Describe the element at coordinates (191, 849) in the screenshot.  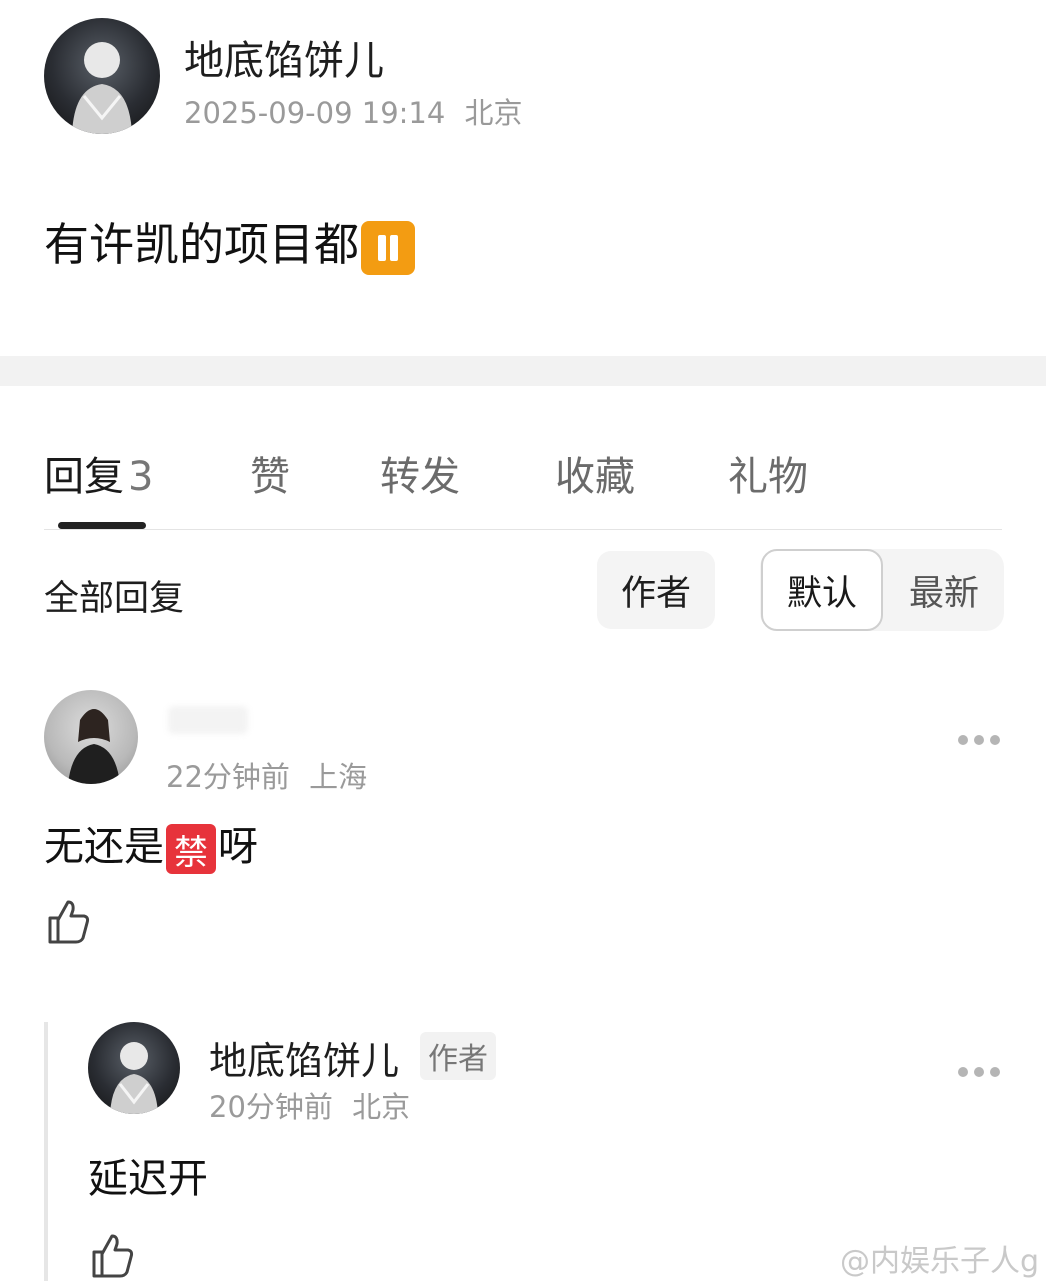
I see `prohibited-emoji-icon: 禁` at that location.